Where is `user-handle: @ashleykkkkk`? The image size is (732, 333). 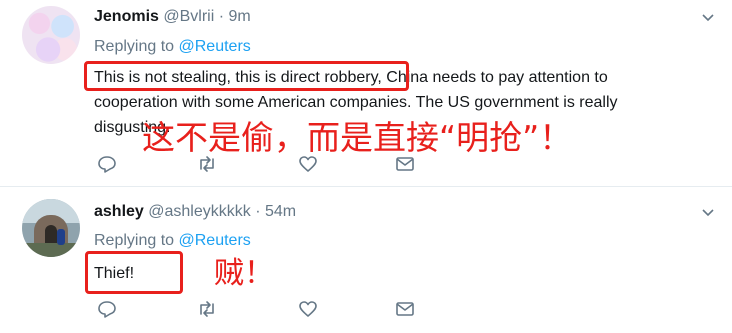 user-handle: @ashleykkkkk is located at coordinates (199, 211).